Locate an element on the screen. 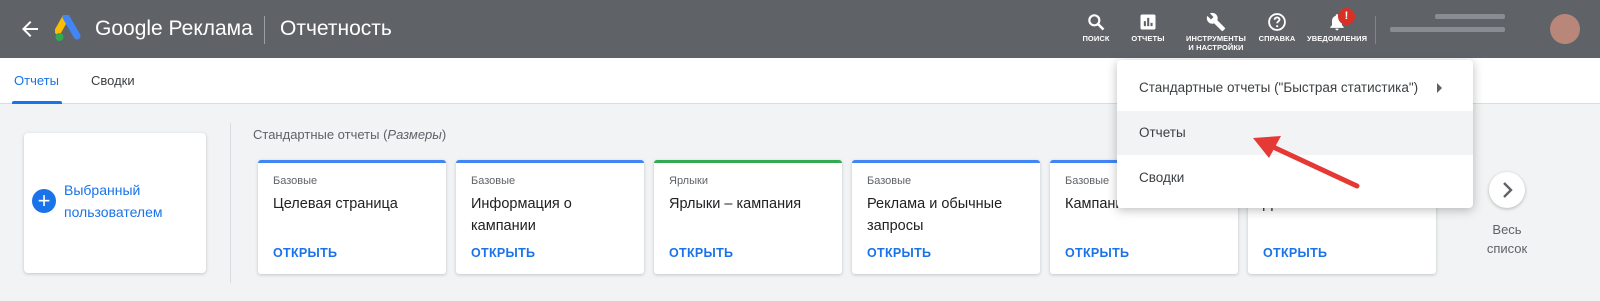 The height and width of the screenshot is (301, 1600). next-cards-button is located at coordinates (1507, 190).